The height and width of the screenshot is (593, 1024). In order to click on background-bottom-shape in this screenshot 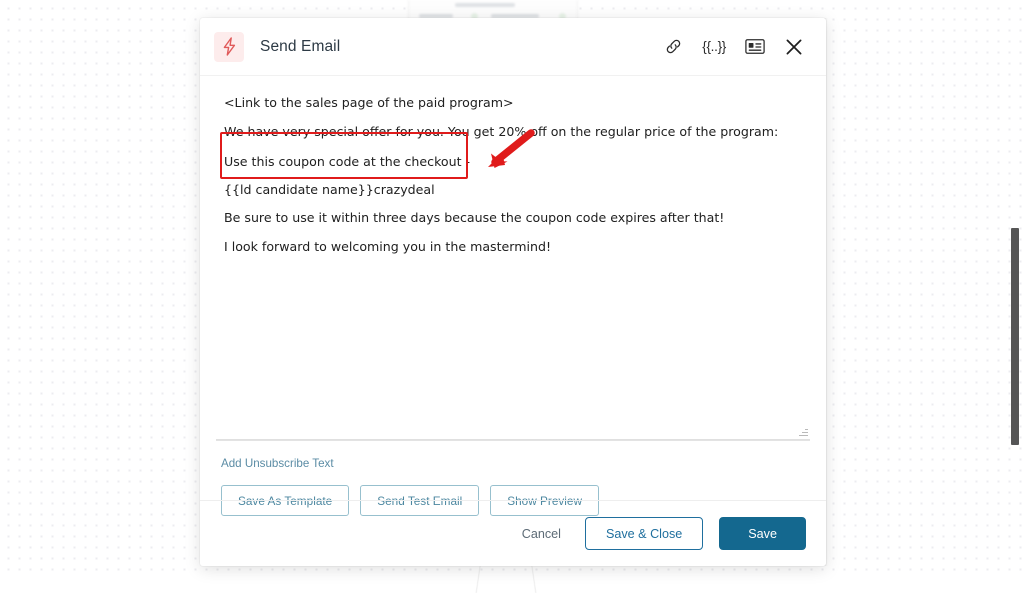, I will do `click(506, 578)`.